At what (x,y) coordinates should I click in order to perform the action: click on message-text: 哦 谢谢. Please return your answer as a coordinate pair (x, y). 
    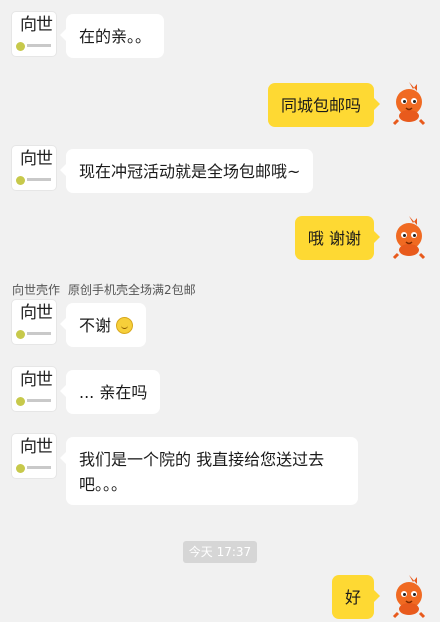
    Looking at the image, I should click on (334, 238).